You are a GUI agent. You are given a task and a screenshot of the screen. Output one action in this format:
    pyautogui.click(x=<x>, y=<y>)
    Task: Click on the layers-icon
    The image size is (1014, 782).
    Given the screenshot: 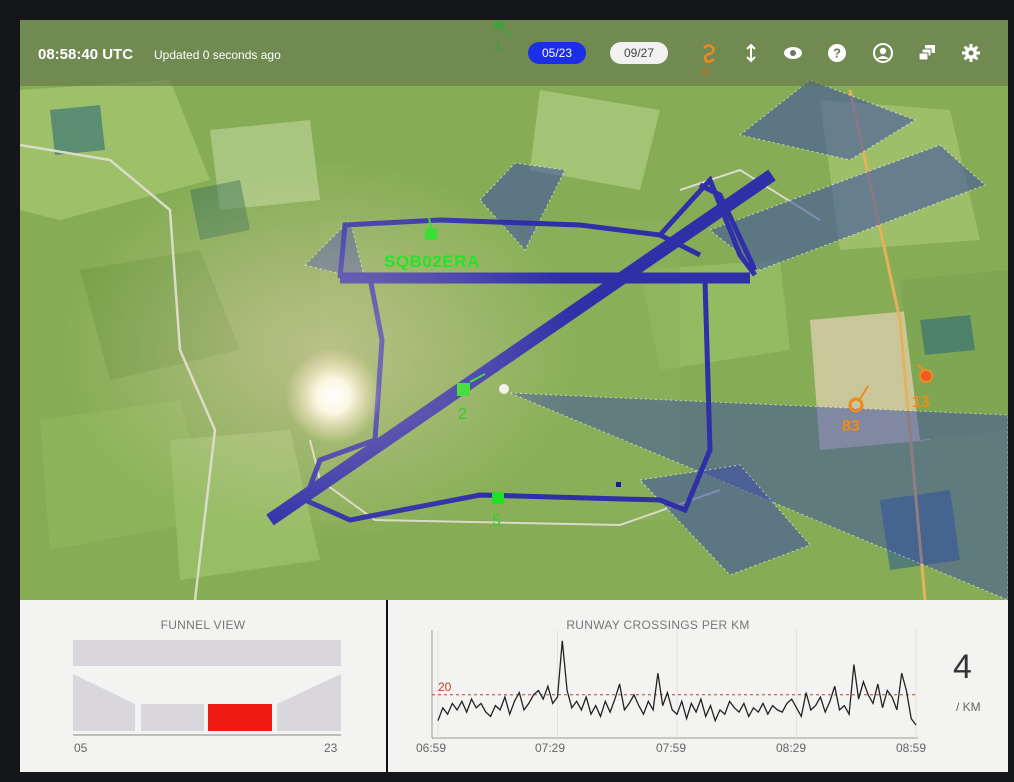 What is the action you would take?
    pyautogui.click(x=927, y=53)
    